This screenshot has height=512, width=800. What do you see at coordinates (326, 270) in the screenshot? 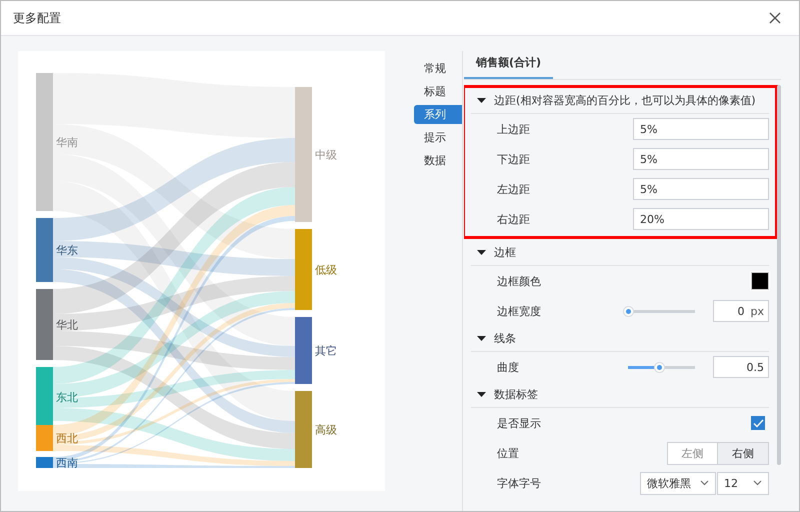
I see `node-label: 低级` at bounding box center [326, 270].